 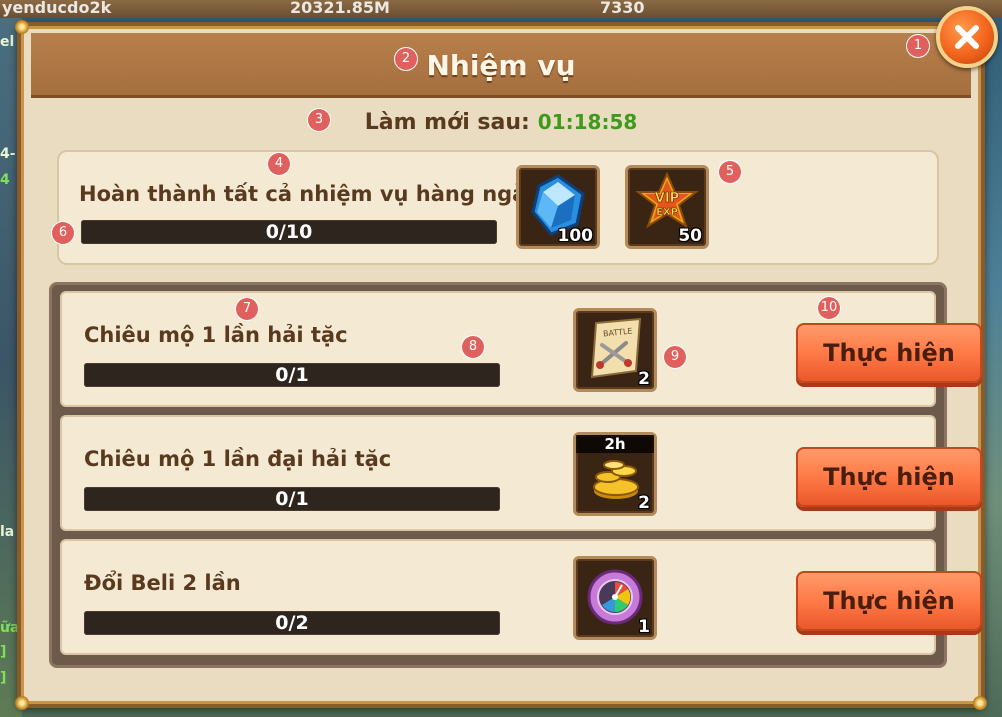 I want to click on close-x-icon, so click(x=967, y=37).